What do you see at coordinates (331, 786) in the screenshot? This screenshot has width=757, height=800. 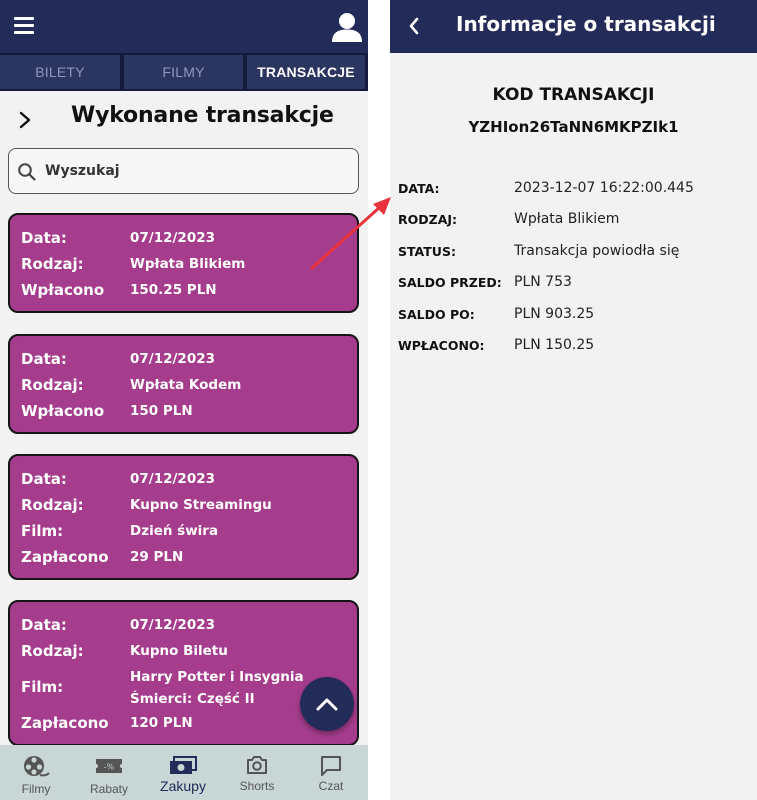 I see `nav-label: Czat` at bounding box center [331, 786].